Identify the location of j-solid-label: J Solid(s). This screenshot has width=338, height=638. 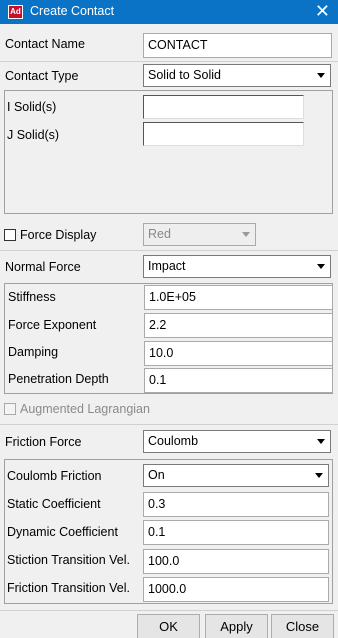
(33, 135).